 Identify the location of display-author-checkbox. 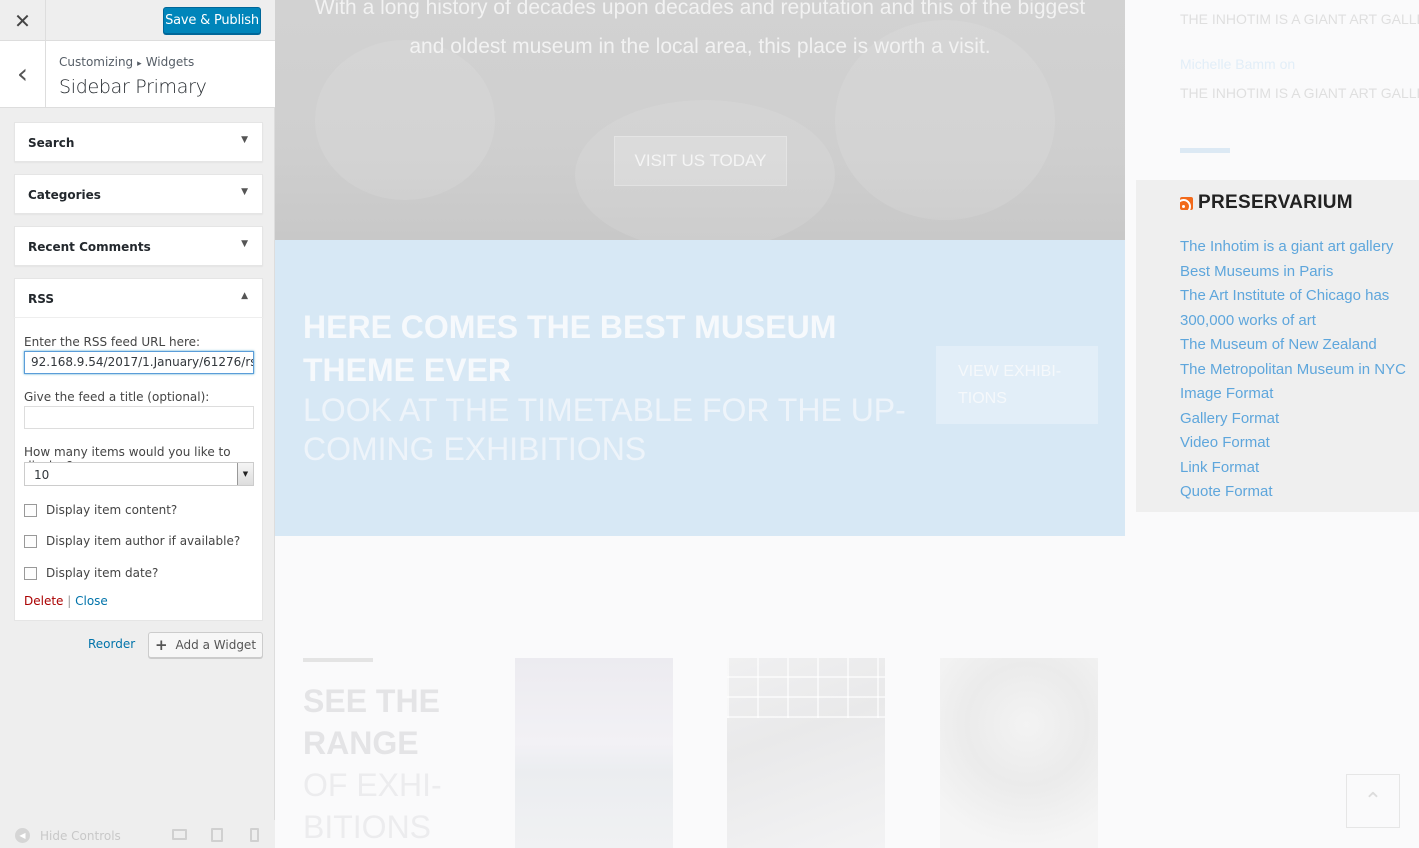
(30, 541).